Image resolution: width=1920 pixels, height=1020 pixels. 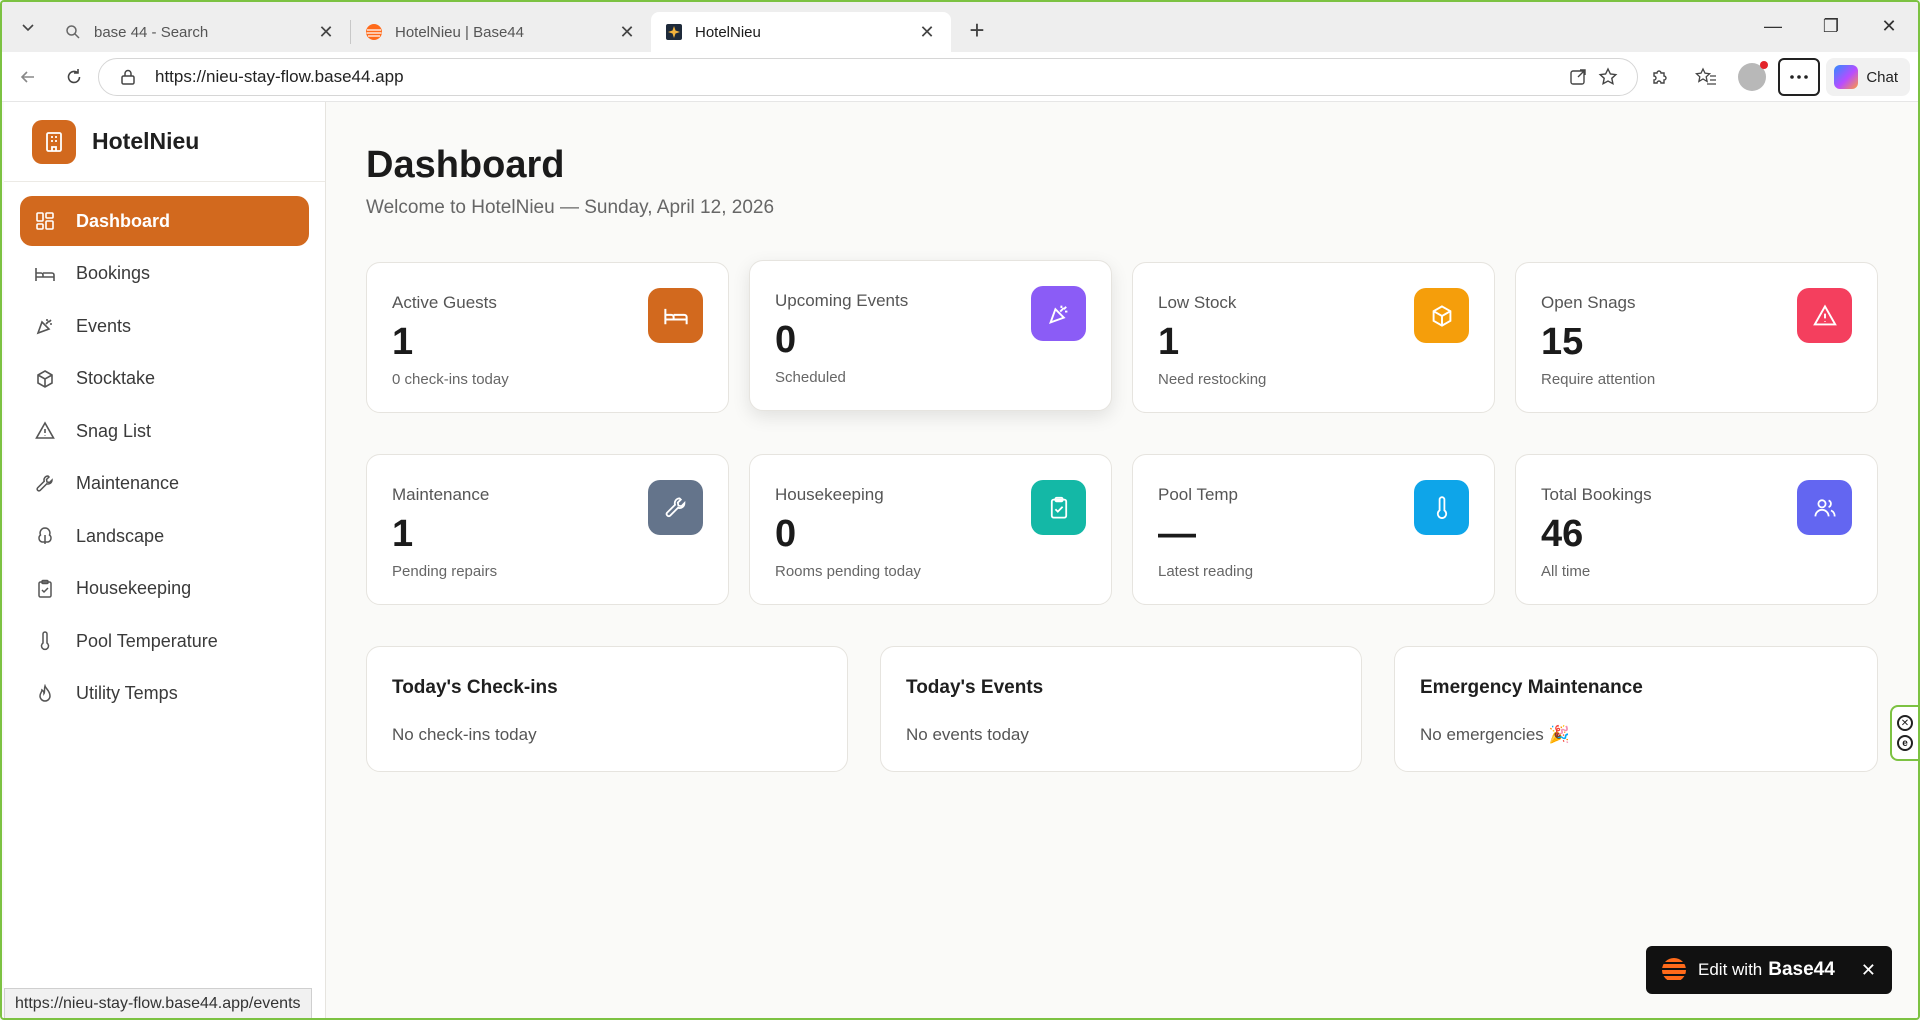 I want to click on alert-triangle-icon, so click(x=1824, y=315).